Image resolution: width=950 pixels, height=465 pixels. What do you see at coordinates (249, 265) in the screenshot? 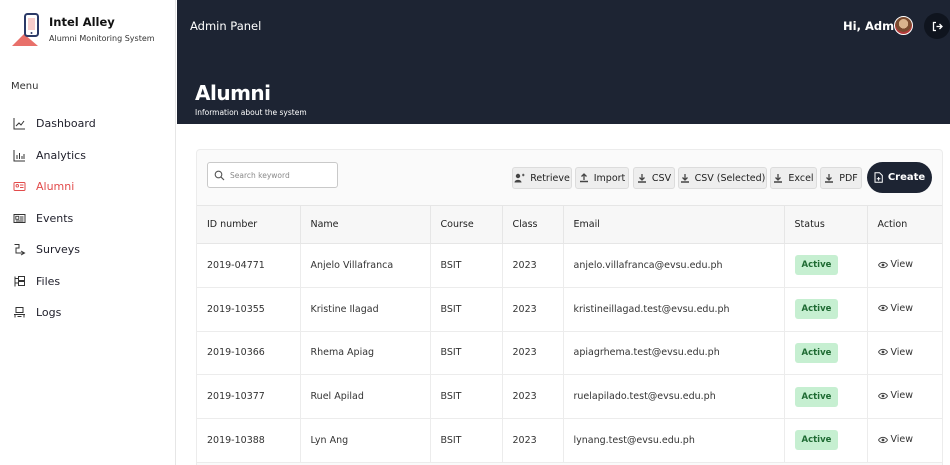
I see `cell-id: 2019-04771` at bounding box center [249, 265].